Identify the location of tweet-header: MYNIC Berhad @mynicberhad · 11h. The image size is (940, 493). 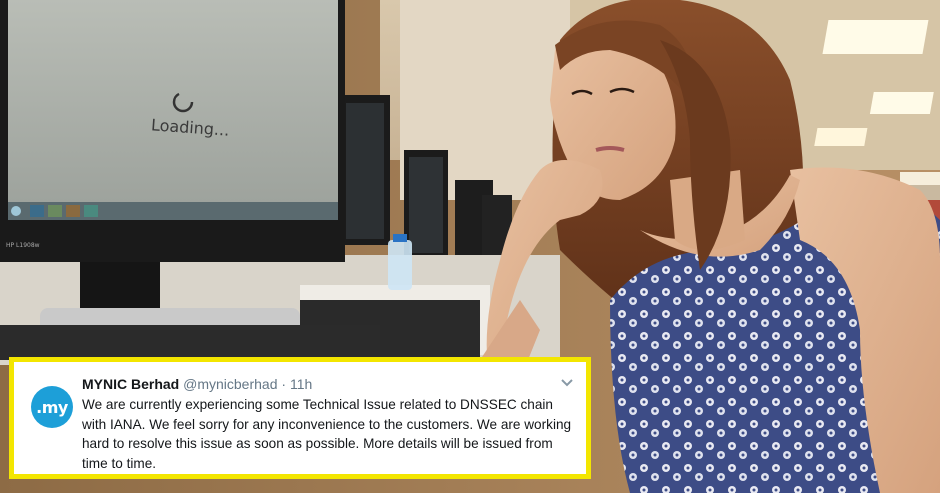
(197, 384).